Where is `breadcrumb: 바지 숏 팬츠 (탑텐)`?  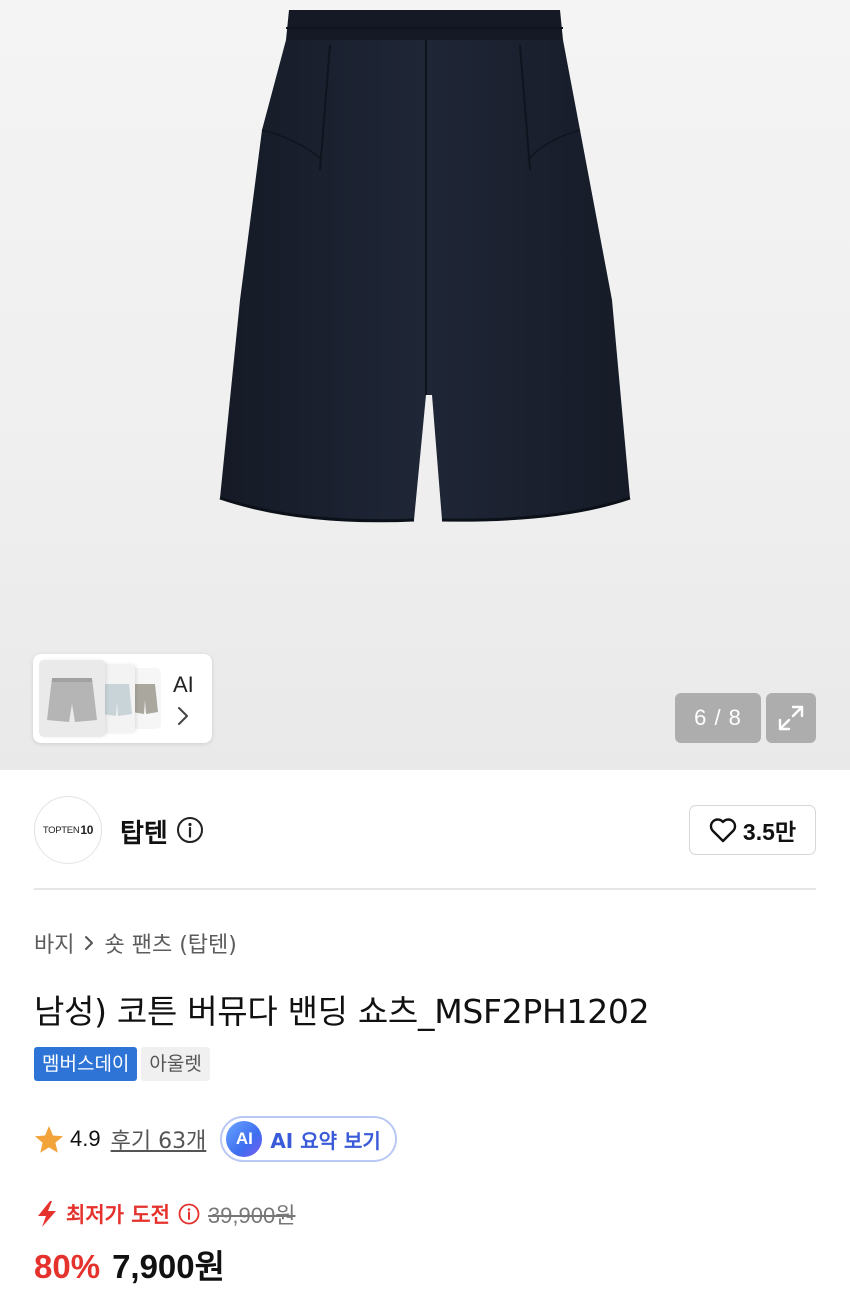
breadcrumb: 바지 숏 팬츠 (탑텐) is located at coordinates (135, 943).